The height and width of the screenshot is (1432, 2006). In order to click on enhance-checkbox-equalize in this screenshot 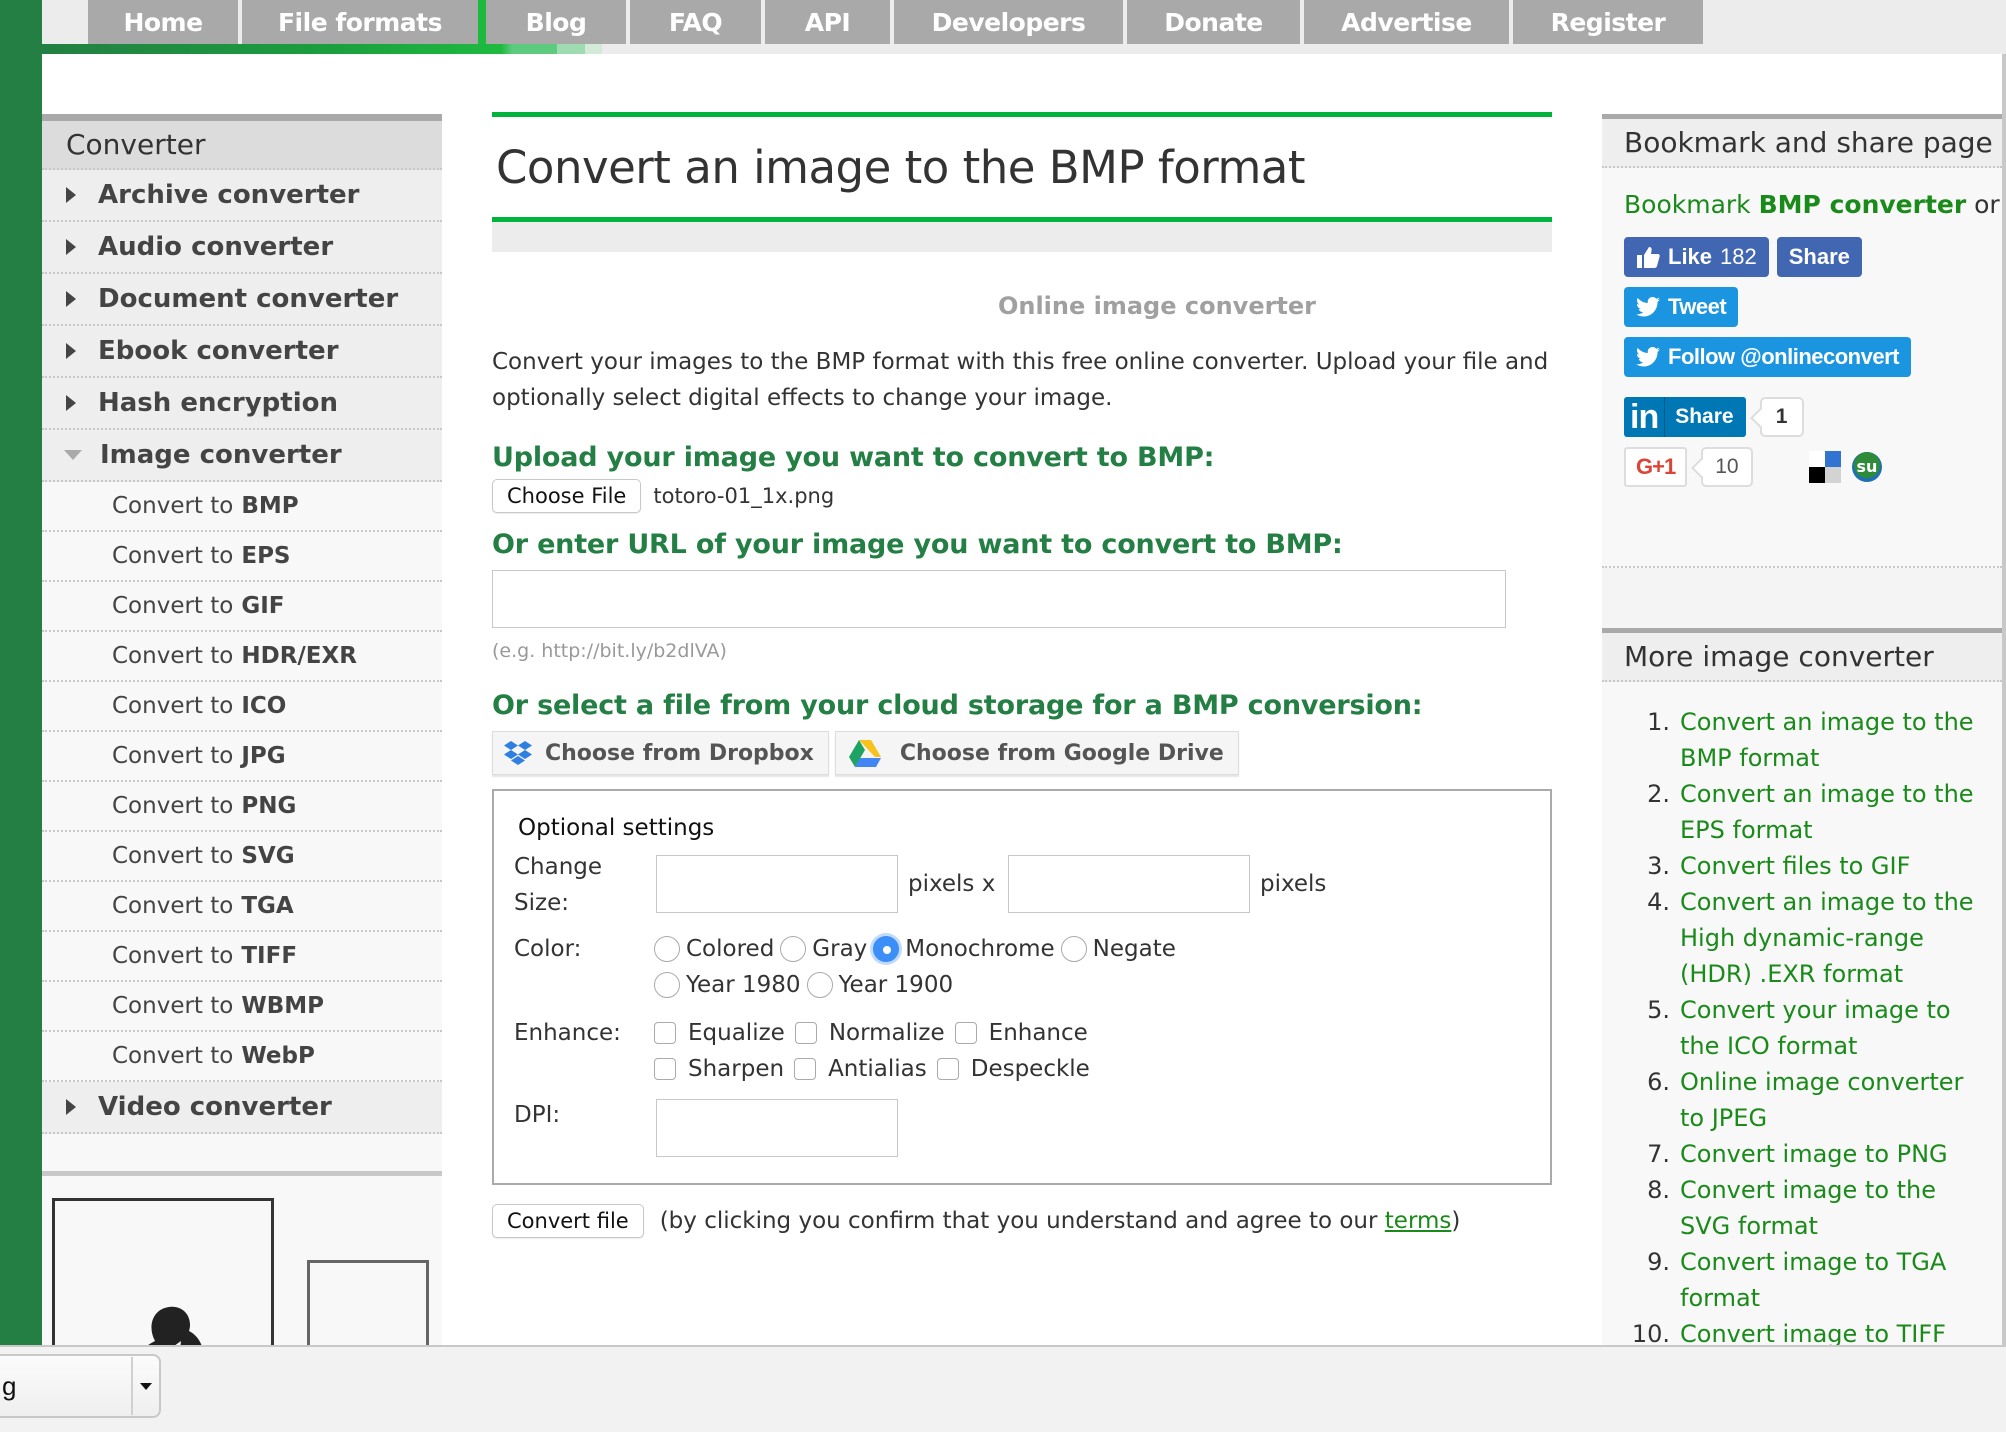, I will do `click(665, 1033)`.